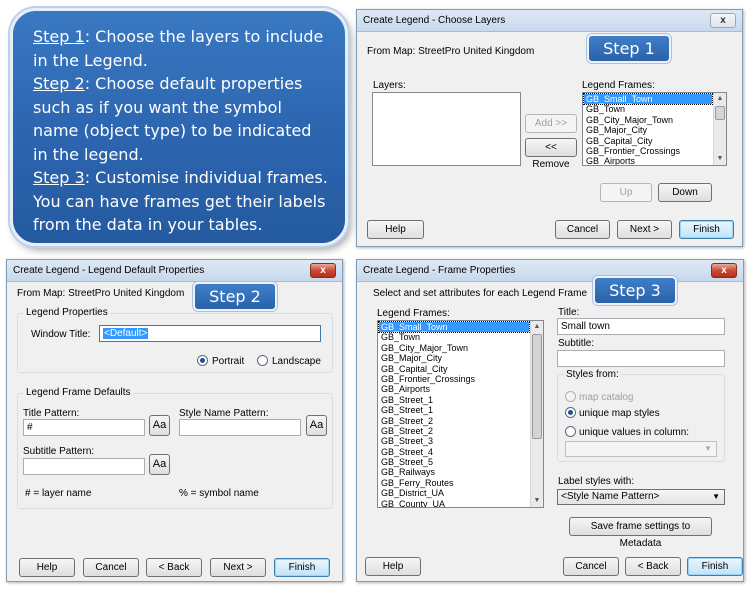  I want to click on callout-text: : Choose the layers to include, so click(204, 36).